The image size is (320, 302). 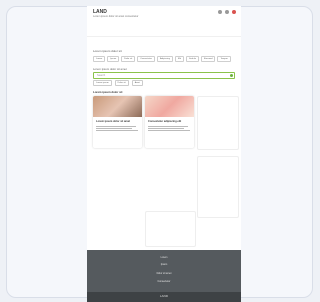 What do you see at coordinates (164, 281) in the screenshot?
I see `footer-link: Consectetur` at bounding box center [164, 281].